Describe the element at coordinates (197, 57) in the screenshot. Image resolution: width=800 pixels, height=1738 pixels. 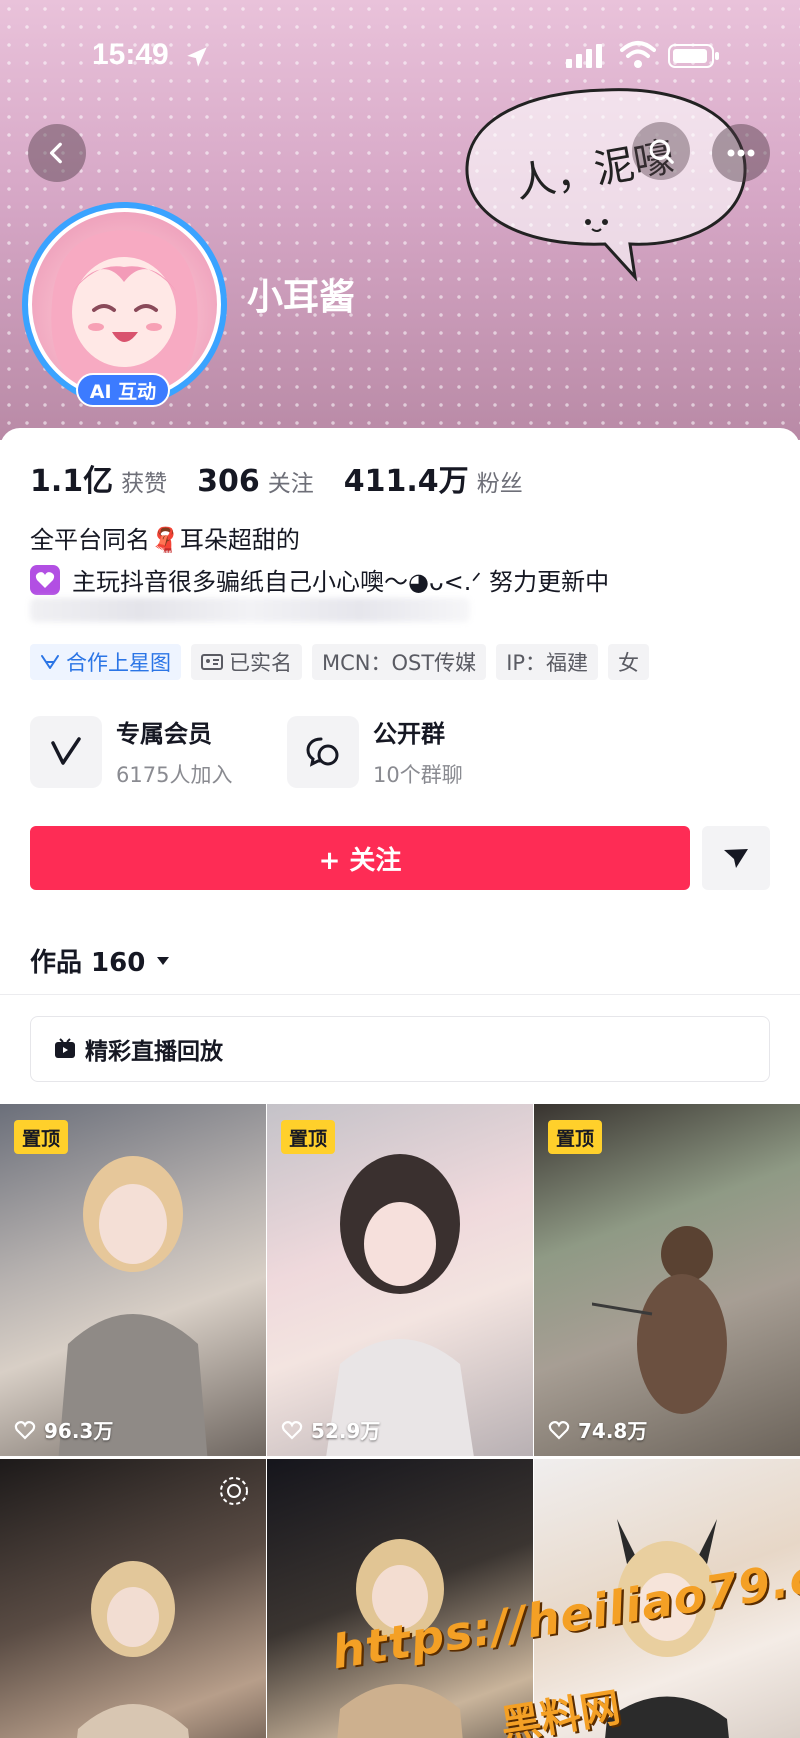
I see `location-arrow-icon` at that location.